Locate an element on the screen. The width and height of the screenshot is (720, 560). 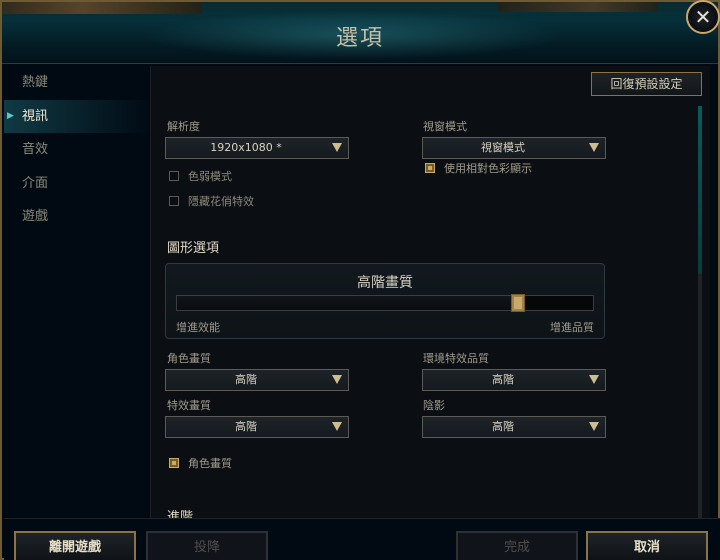
relative-color-label: 使用相對色彩顯示 is located at coordinates (488, 168).